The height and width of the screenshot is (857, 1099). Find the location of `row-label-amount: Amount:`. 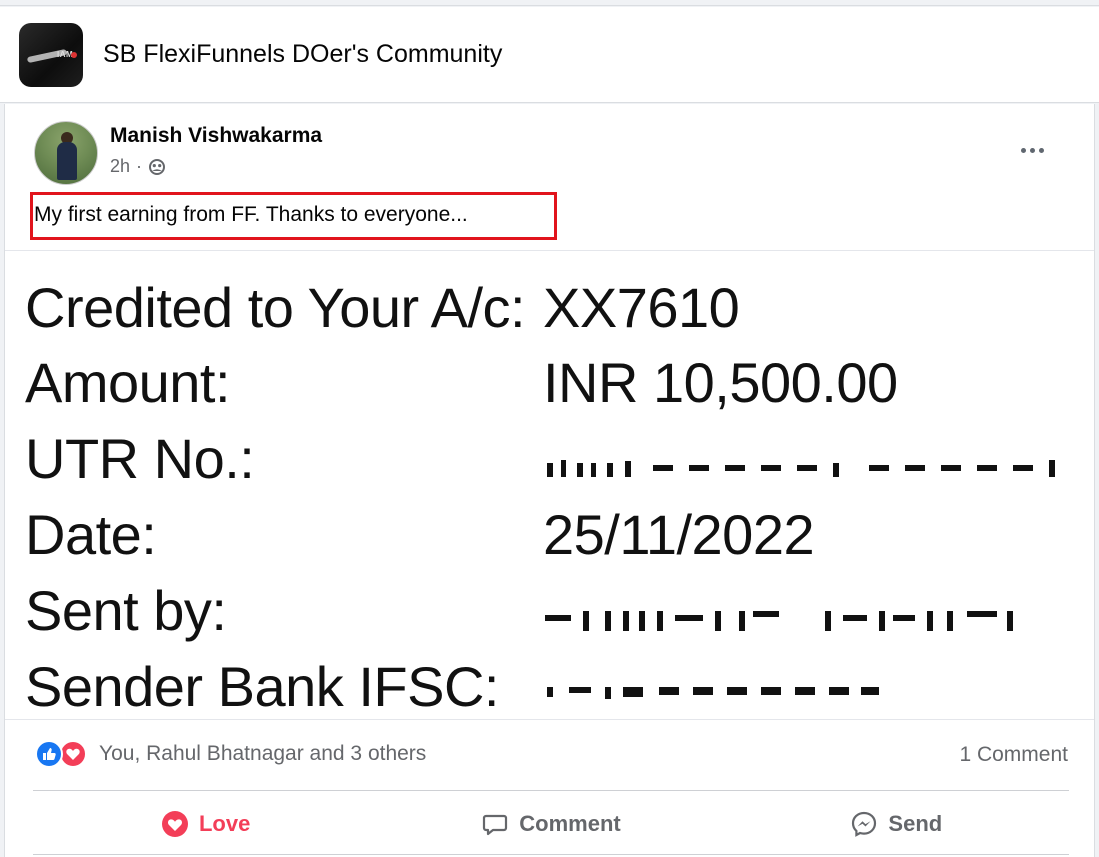

row-label-amount: Amount: is located at coordinates (128, 382).